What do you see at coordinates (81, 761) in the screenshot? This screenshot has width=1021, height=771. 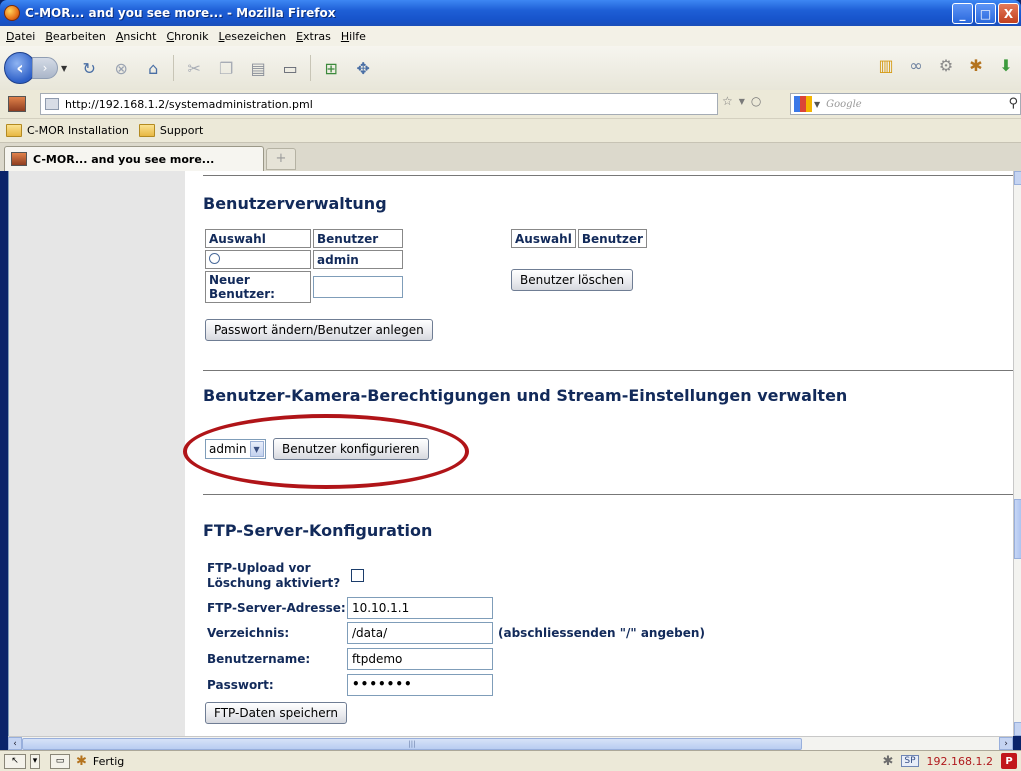 I see `firebug-icon: ✱` at bounding box center [81, 761].